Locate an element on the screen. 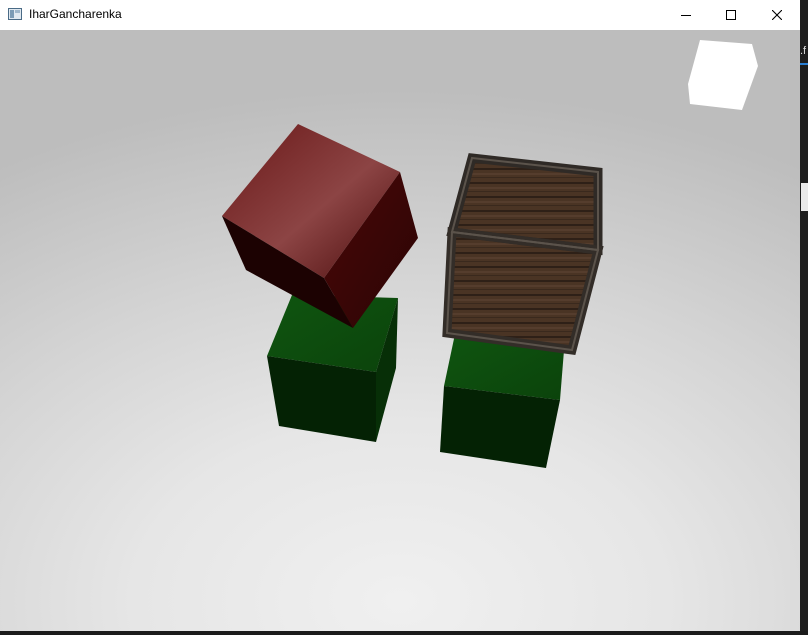  minimize-icon is located at coordinates (686, 15).